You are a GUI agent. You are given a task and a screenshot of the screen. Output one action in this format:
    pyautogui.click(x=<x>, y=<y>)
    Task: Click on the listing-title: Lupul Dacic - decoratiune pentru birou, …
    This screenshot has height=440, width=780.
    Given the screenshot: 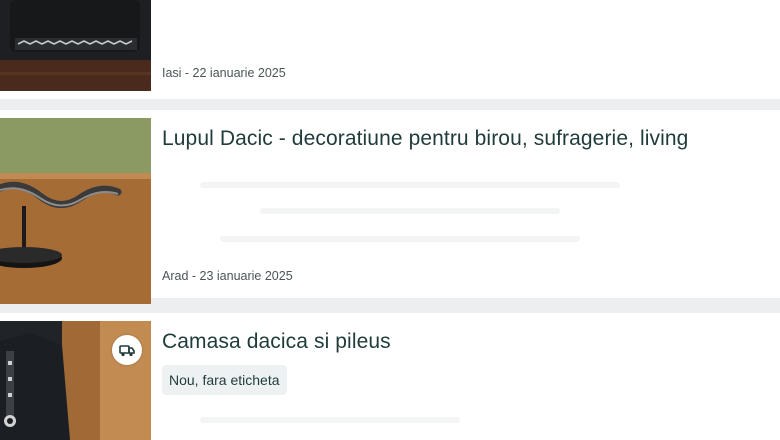 What is the action you would take?
    pyautogui.click(x=425, y=139)
    